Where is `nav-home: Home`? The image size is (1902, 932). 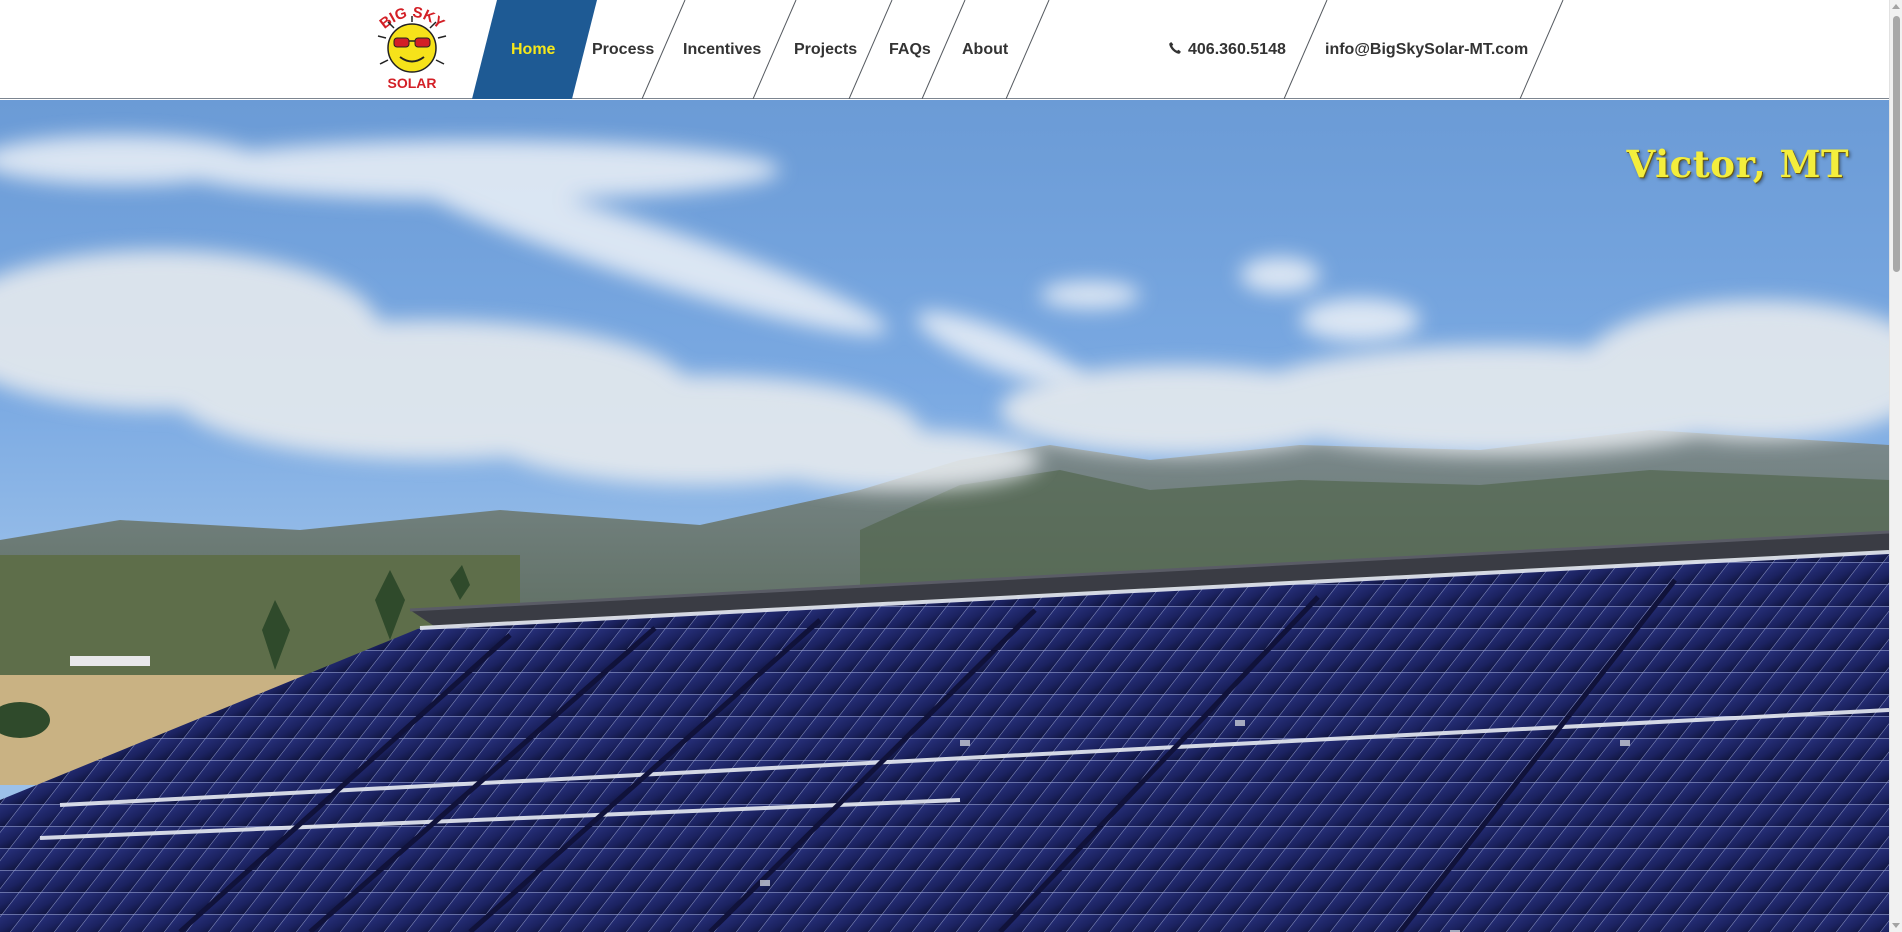
nav-home: Home is located at coordinates (533, 49).